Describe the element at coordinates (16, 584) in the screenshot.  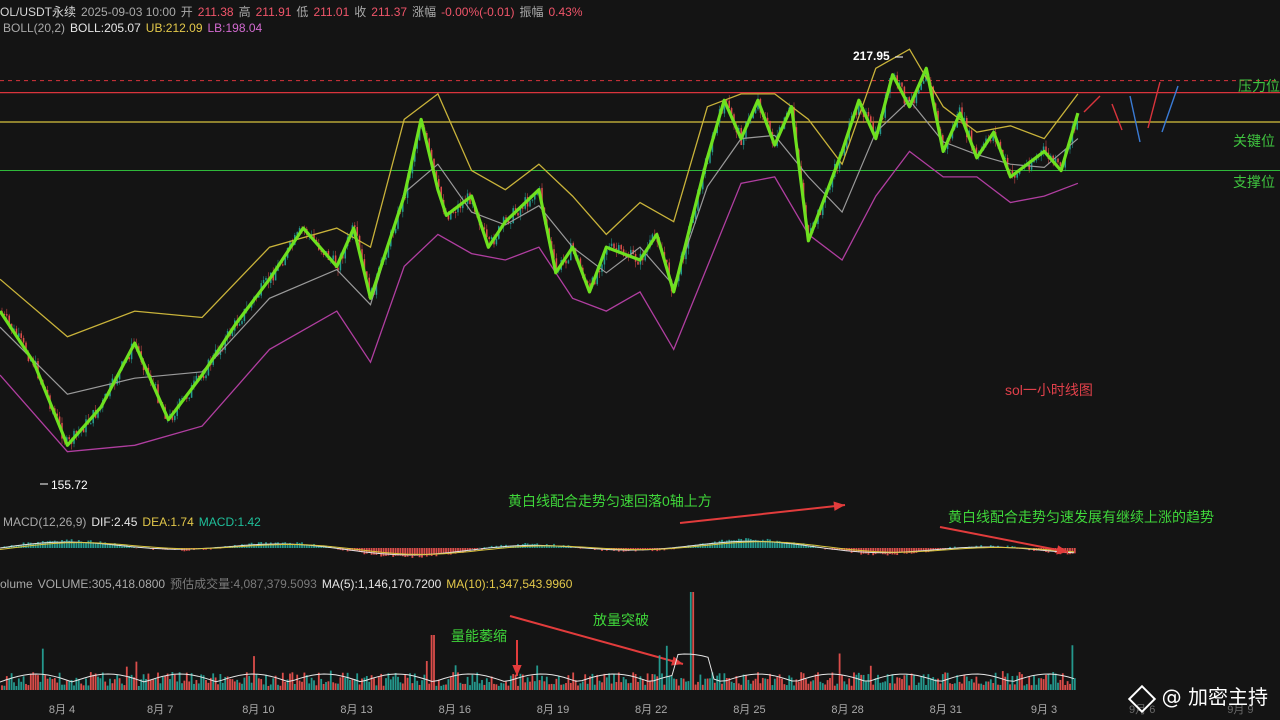
I see `volume-label: olume` at that location.